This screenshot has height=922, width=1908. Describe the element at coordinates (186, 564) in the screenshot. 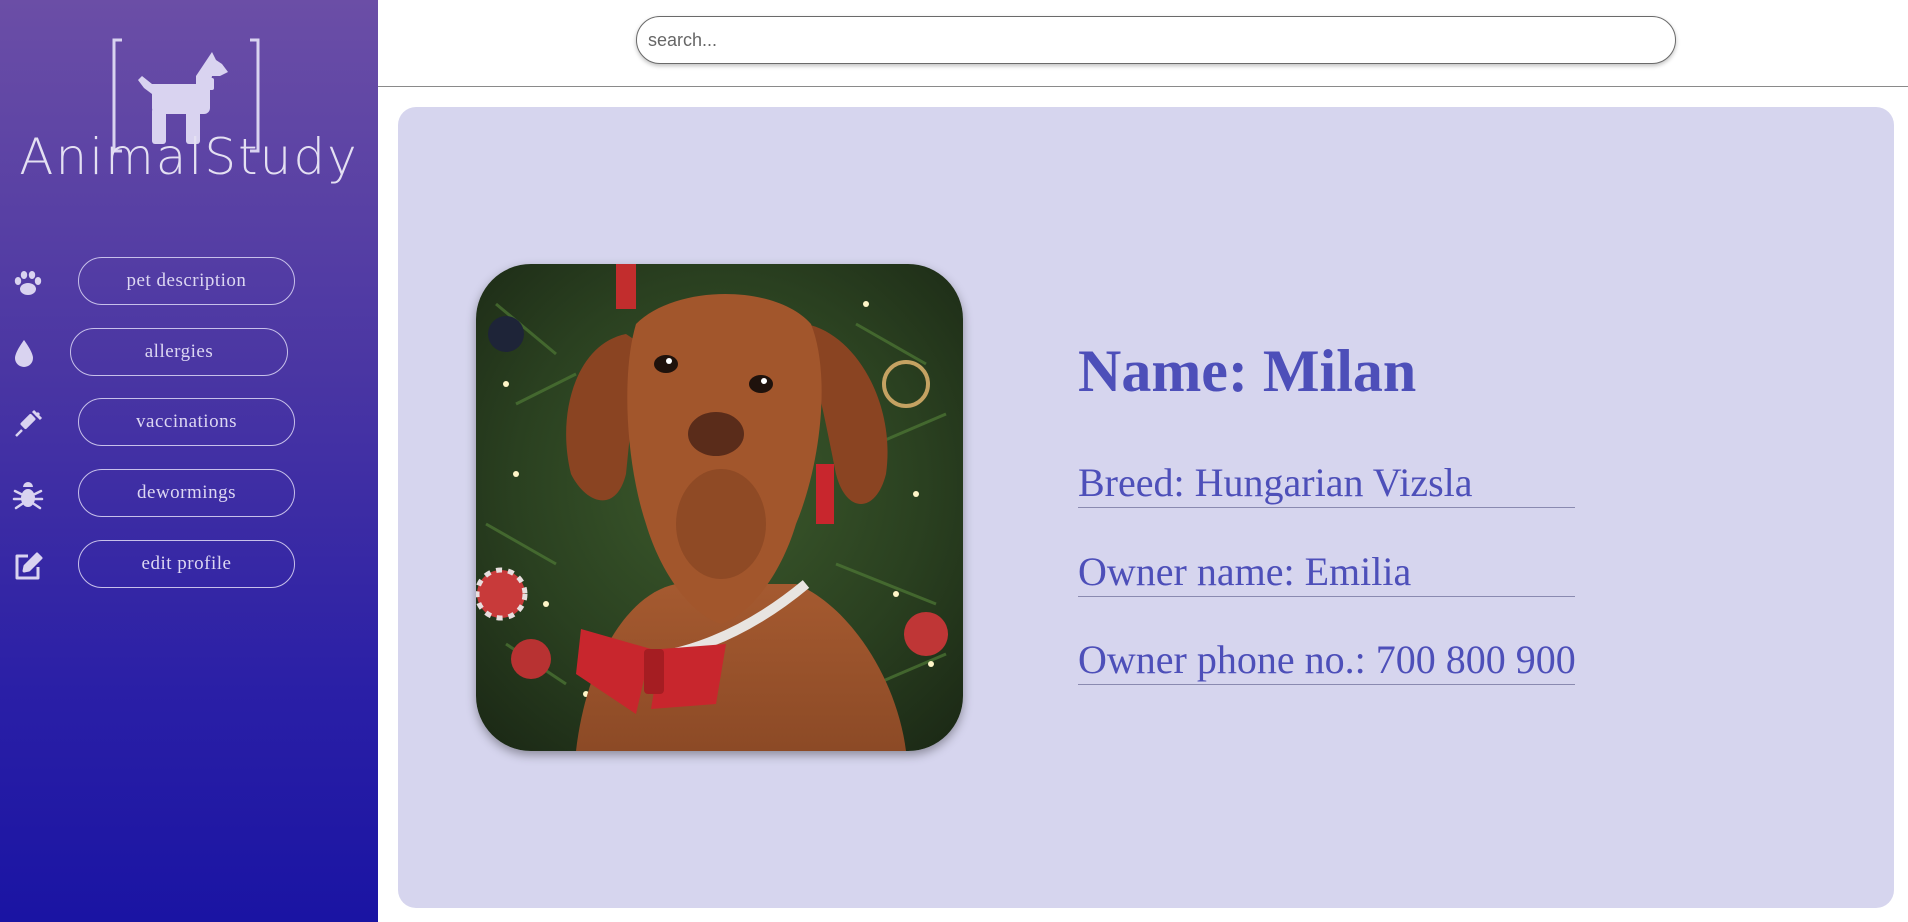

I see `edit-profile-button: edit profile` at that location.